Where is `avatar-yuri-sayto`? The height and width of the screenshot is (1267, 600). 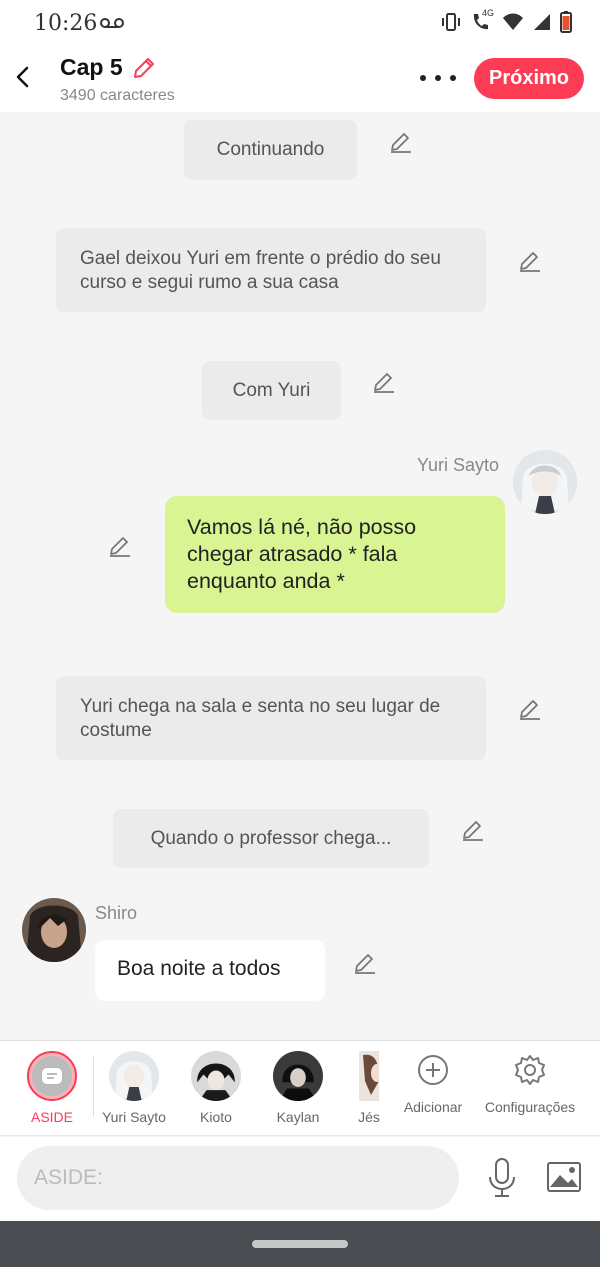 avatar-yuri-sayto is located at coordinates (545, 482).